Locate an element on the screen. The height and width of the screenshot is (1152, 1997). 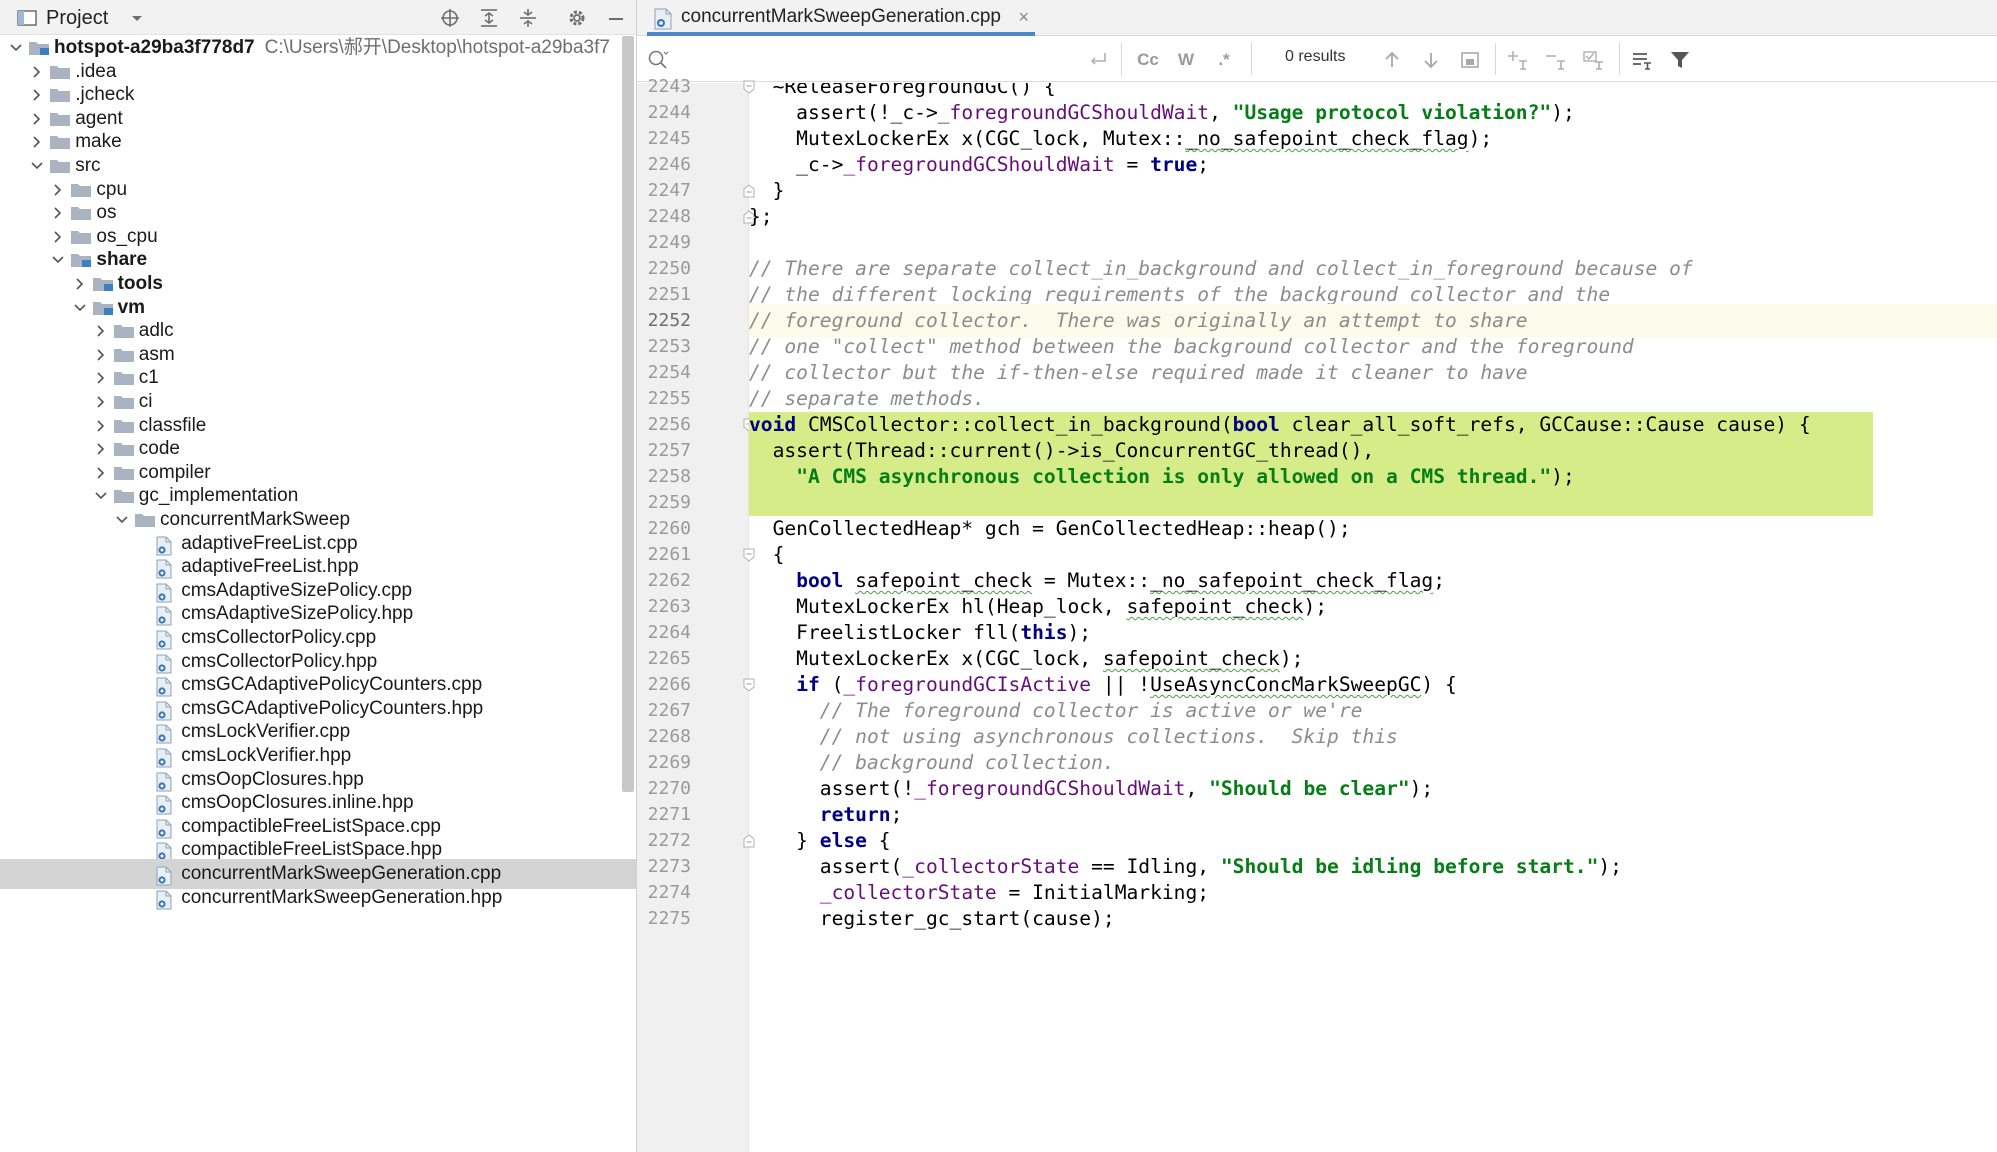
chevron-down-icon is located at coordinates (137, 18).